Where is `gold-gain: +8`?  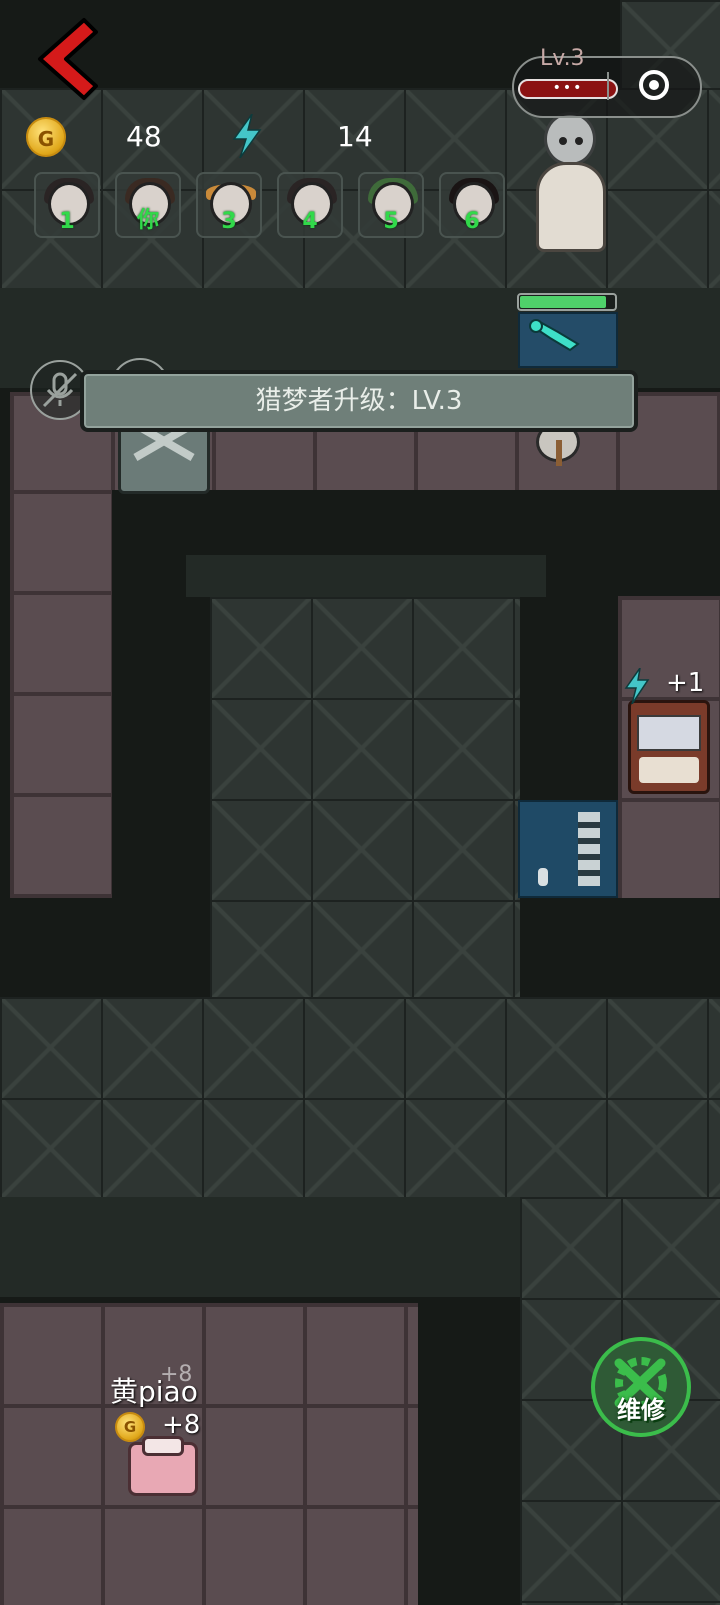 gold-gain: +8 is located at coordinates (181, 1425).